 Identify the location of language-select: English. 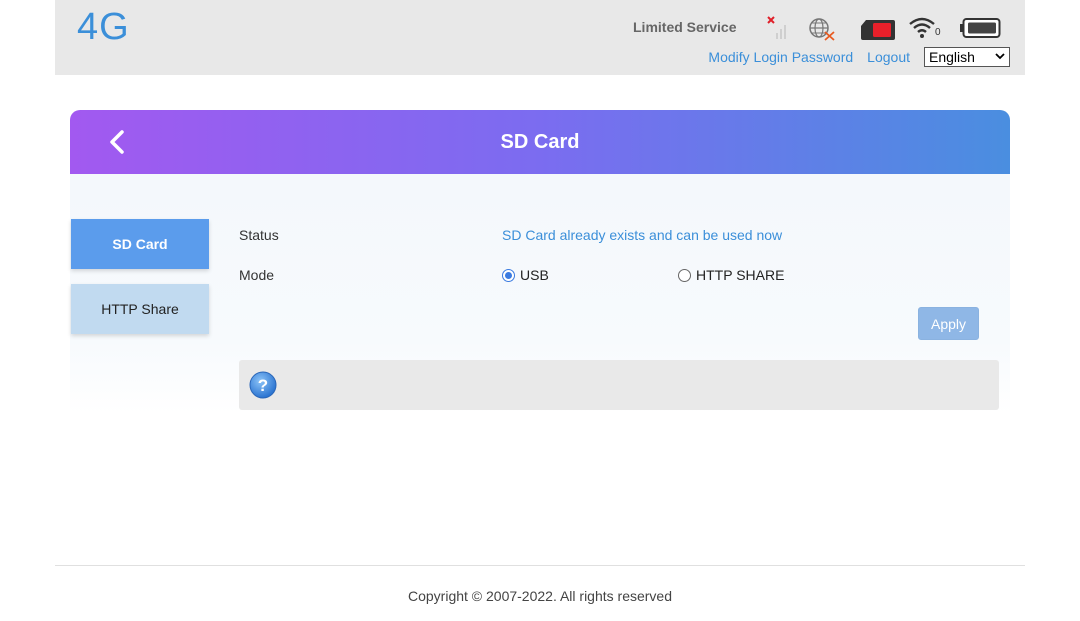
(967, 57).